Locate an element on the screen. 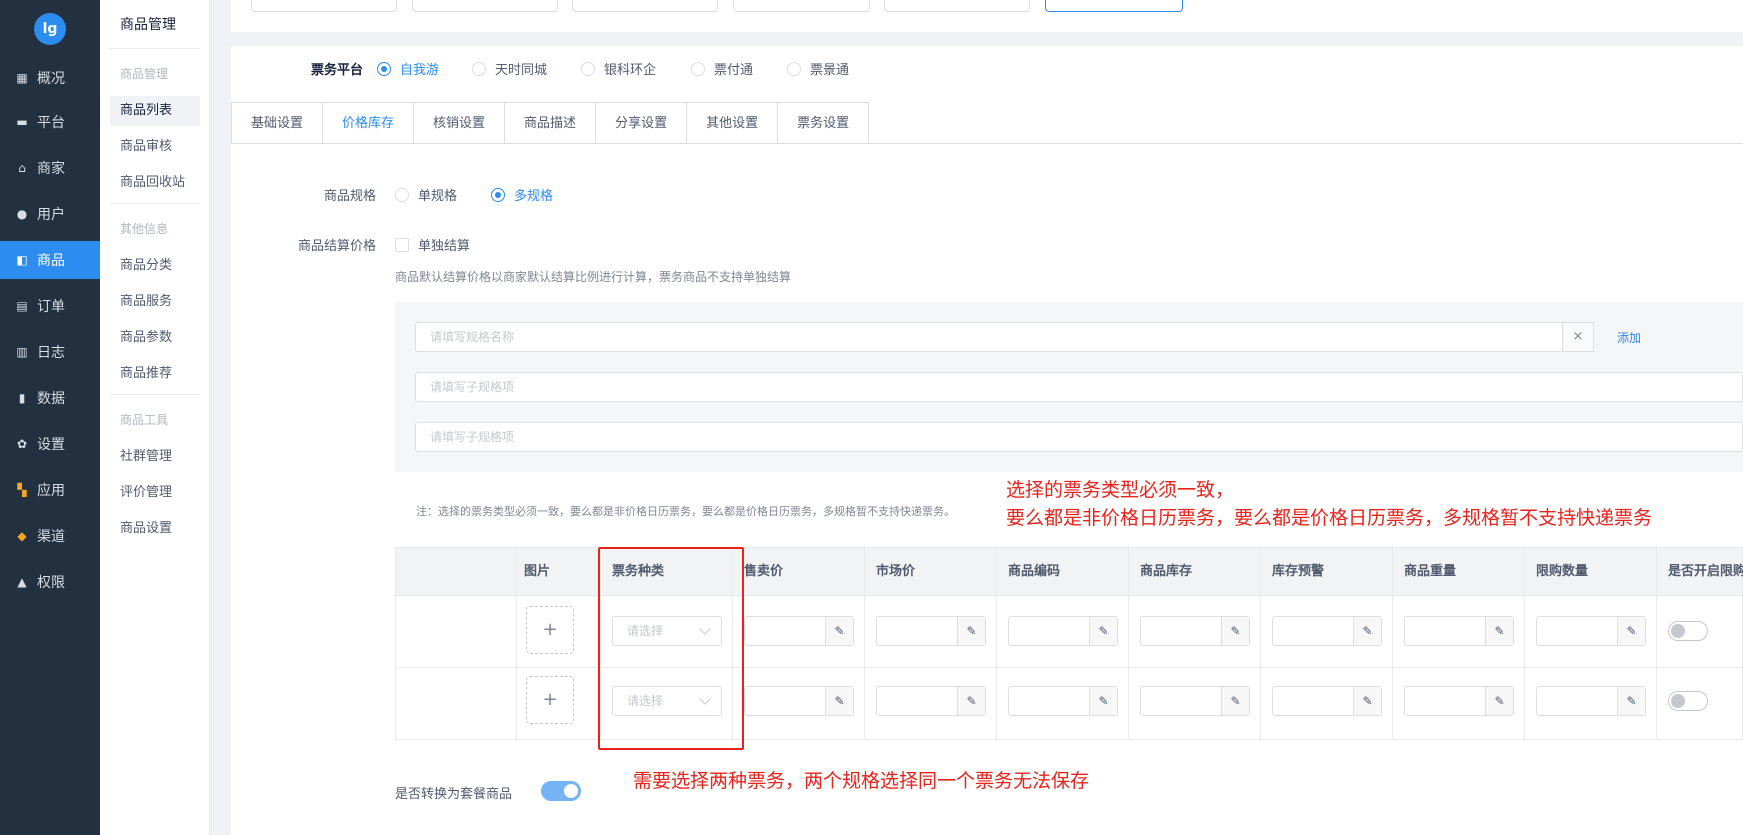 This screenshot has width=1743, height=835. tab-share: 分享设置 is located at coordinates (641, 123).